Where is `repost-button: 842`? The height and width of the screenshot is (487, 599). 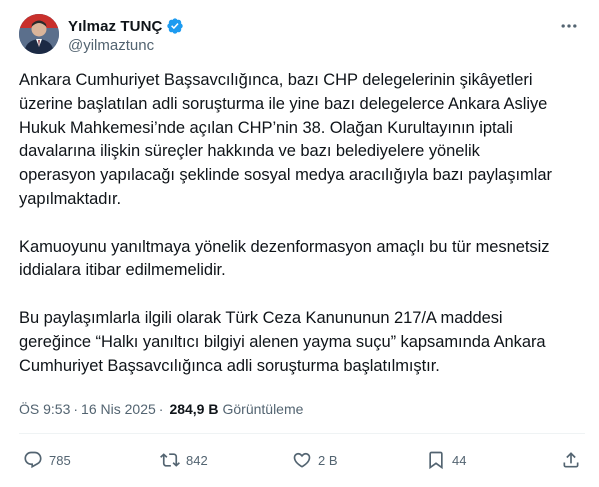
repost-button: 842 is located at coordinates (184, 460).